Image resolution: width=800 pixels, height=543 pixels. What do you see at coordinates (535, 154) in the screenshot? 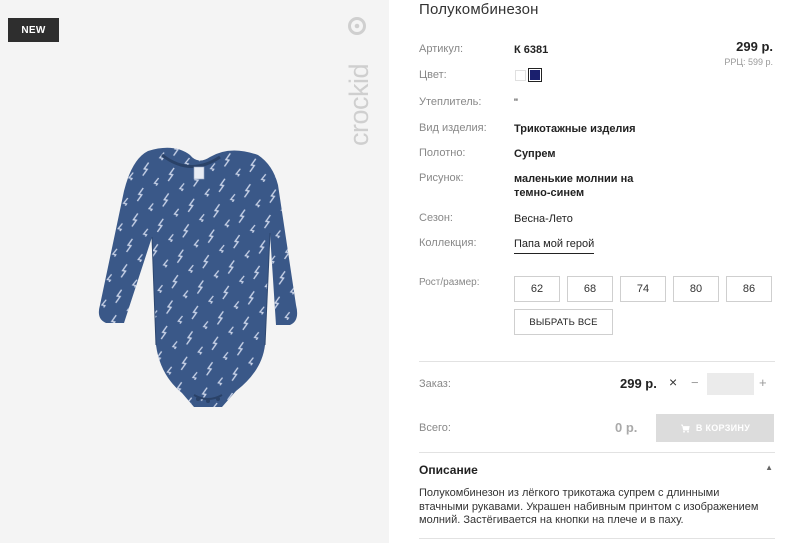
I see `spec-value: Супрем` at bounding box center [535, 154].